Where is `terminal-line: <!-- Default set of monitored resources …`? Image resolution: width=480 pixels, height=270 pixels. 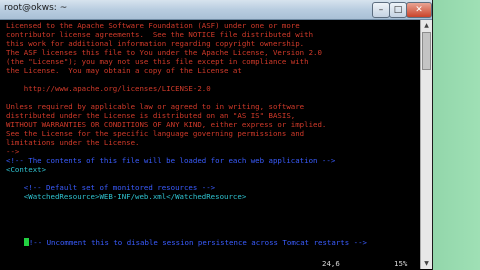 terminal-line: <!-- Default set of monitored resources … is located at coordinates (111, 187).